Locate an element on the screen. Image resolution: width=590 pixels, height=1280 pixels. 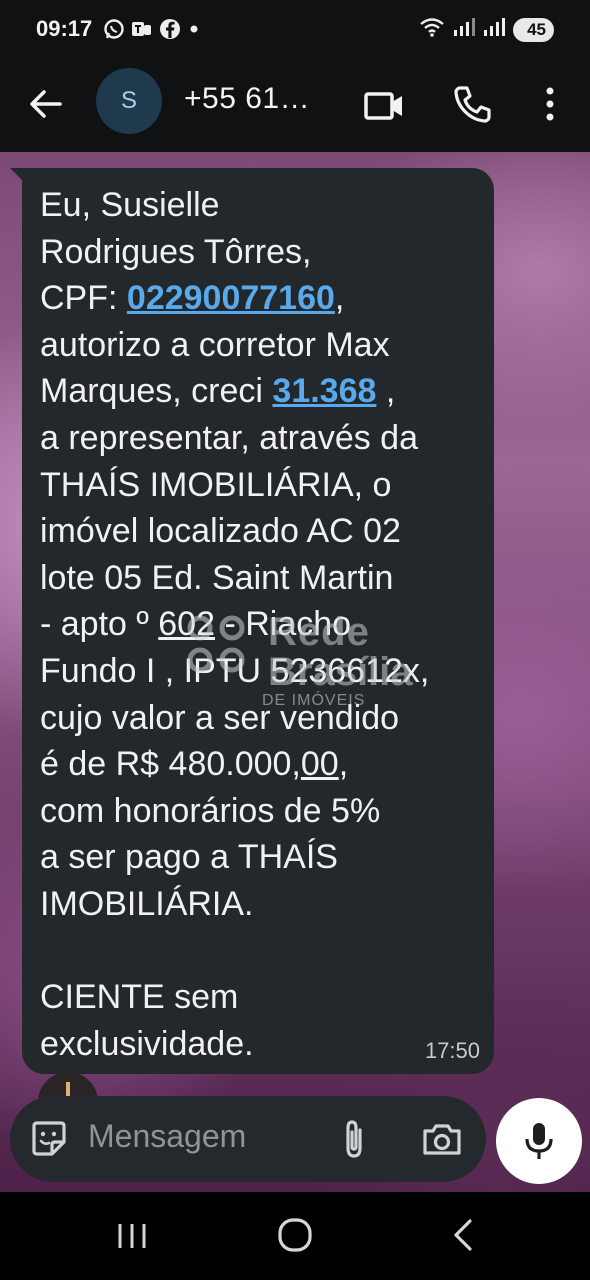
system-navigation-bar is located at coordinates (295, 1236).